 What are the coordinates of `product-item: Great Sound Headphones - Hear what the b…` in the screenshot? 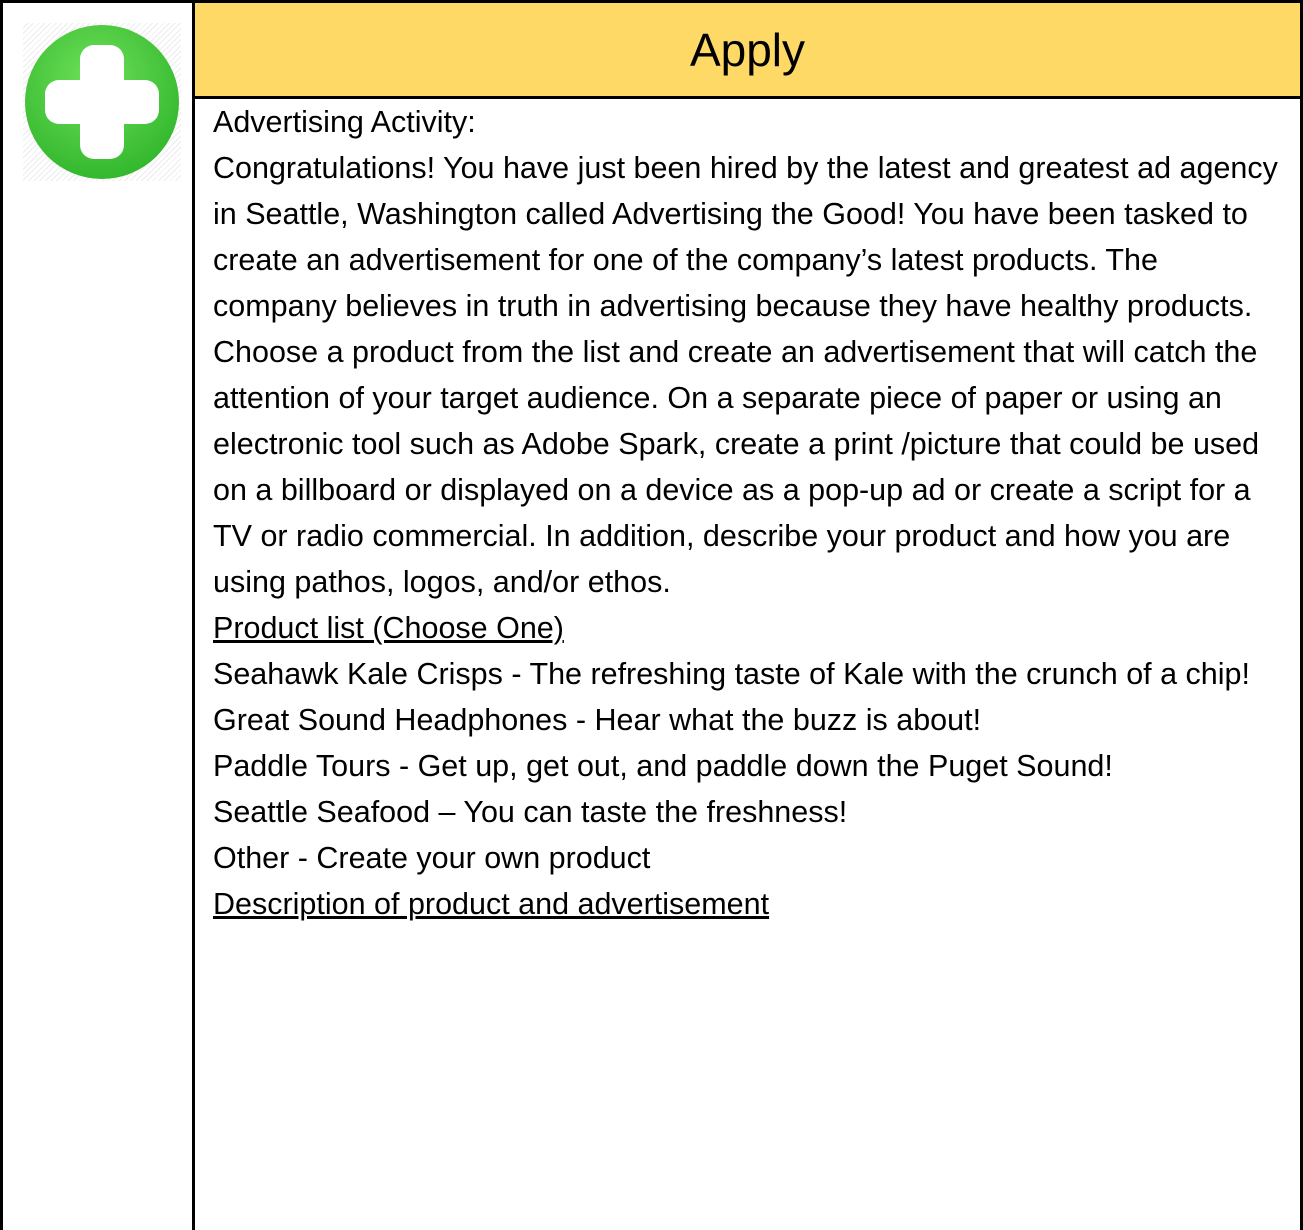 It's located at (597, 720).